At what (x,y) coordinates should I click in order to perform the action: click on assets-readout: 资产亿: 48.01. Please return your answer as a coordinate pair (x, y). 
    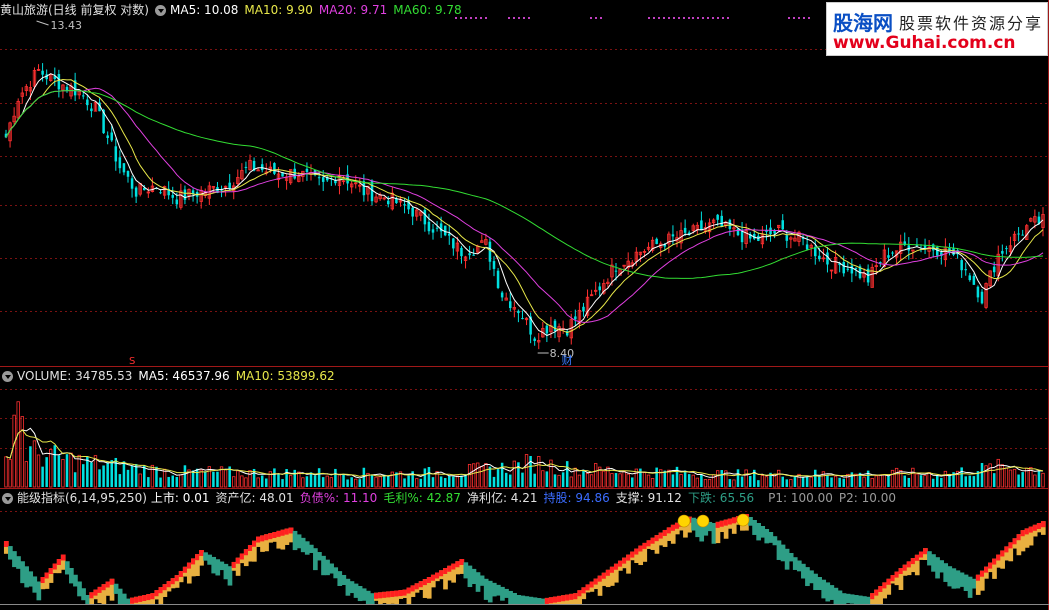
    Looking at the image, I should click on (254, 498).